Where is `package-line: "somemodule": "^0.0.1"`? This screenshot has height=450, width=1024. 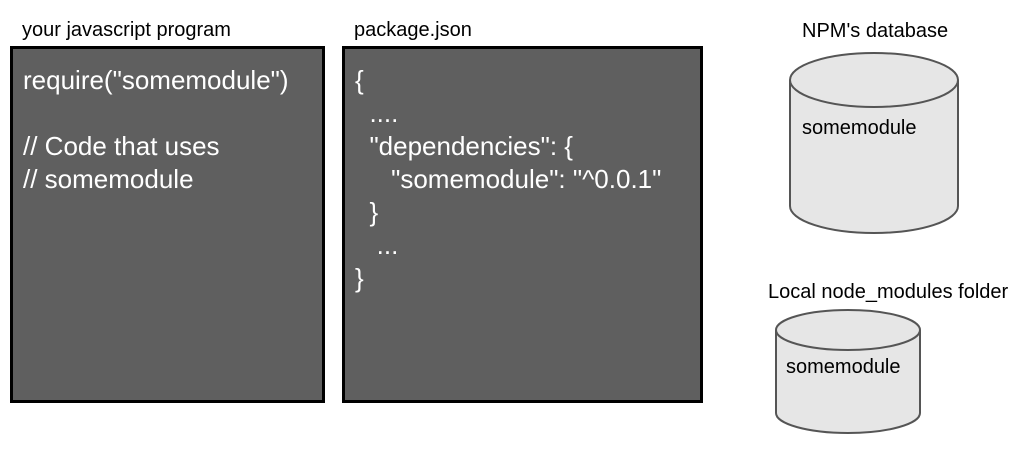 package-line: "somemodule": "^0.0.1" is located at coordinates (508, 179).